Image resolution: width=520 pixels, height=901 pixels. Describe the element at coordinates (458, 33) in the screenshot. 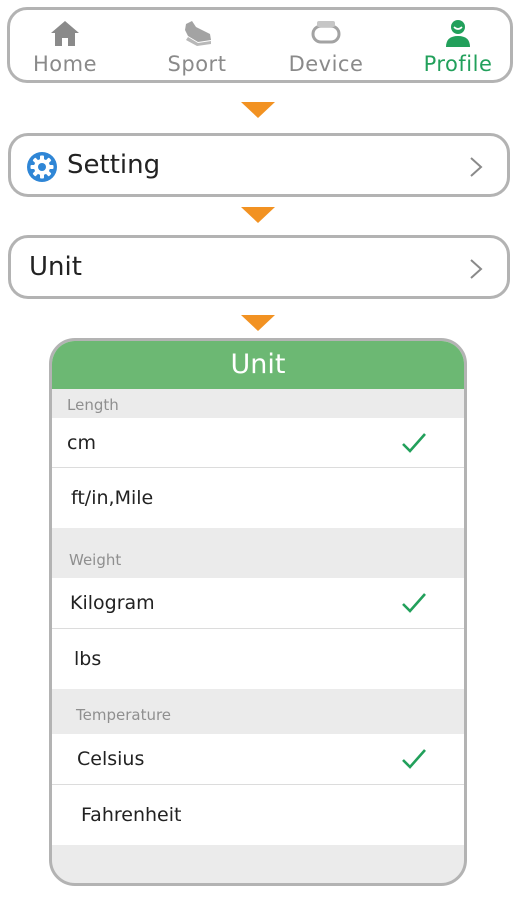

I see `person-icon` at that location.